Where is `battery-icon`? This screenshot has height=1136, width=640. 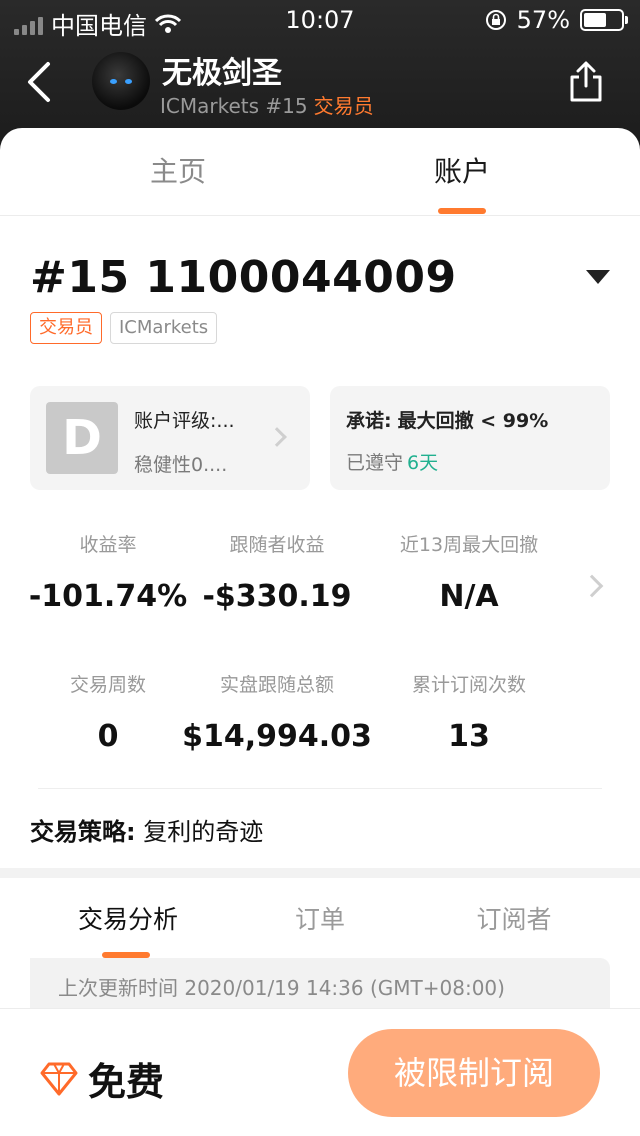
battery-icon is located at coordinates (604, 20).